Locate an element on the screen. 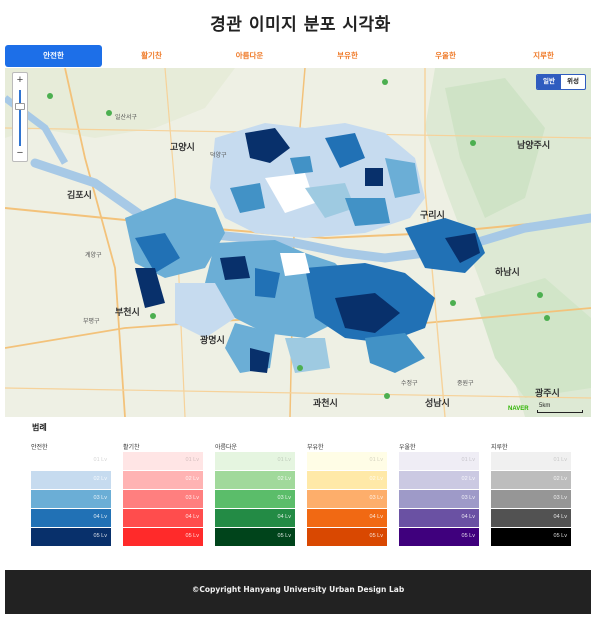 This screenshot has width=601, height=620. map-type-toggle: 일반 위성 is located at coordinates (561, 82).